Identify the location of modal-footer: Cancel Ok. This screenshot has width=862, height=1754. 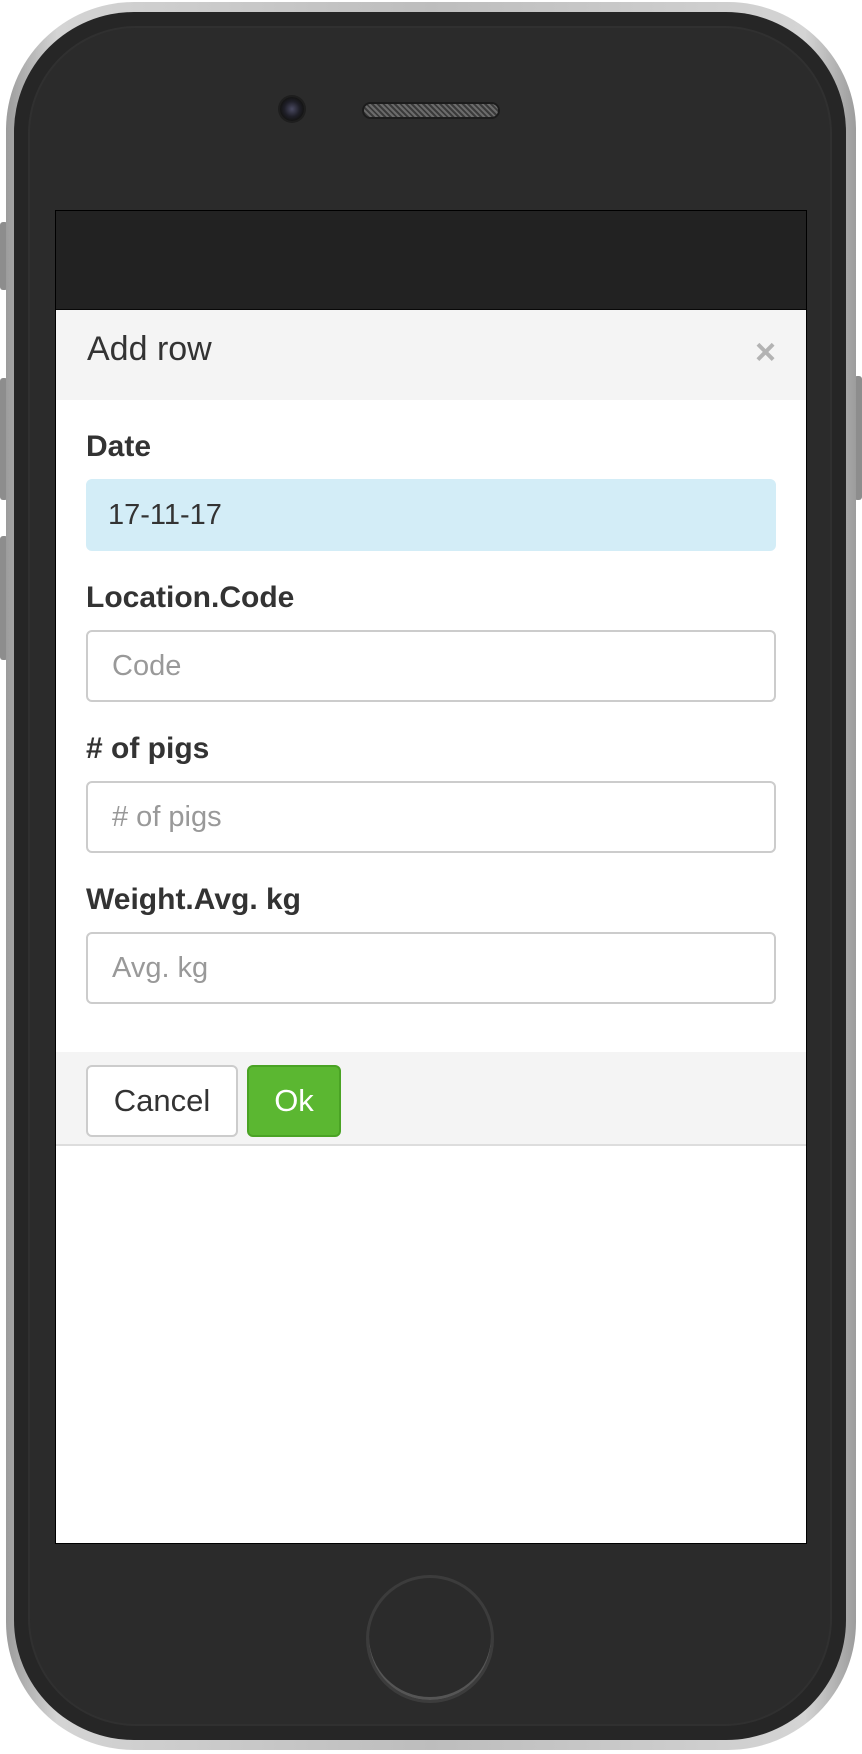
(431, 1099).